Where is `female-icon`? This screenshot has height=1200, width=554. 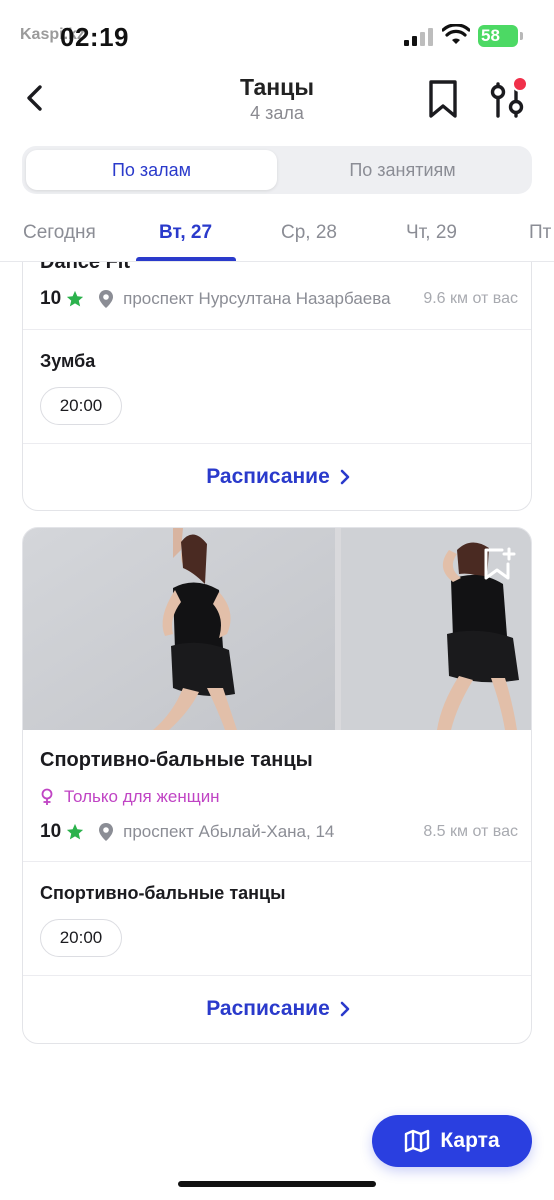 female-icon is located at coordinates (47, 796).